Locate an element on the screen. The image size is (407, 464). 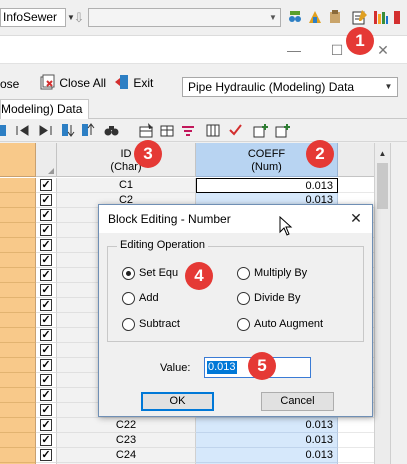
radio-set-equal-label: Set Equ is located at coordinates (159, 273).